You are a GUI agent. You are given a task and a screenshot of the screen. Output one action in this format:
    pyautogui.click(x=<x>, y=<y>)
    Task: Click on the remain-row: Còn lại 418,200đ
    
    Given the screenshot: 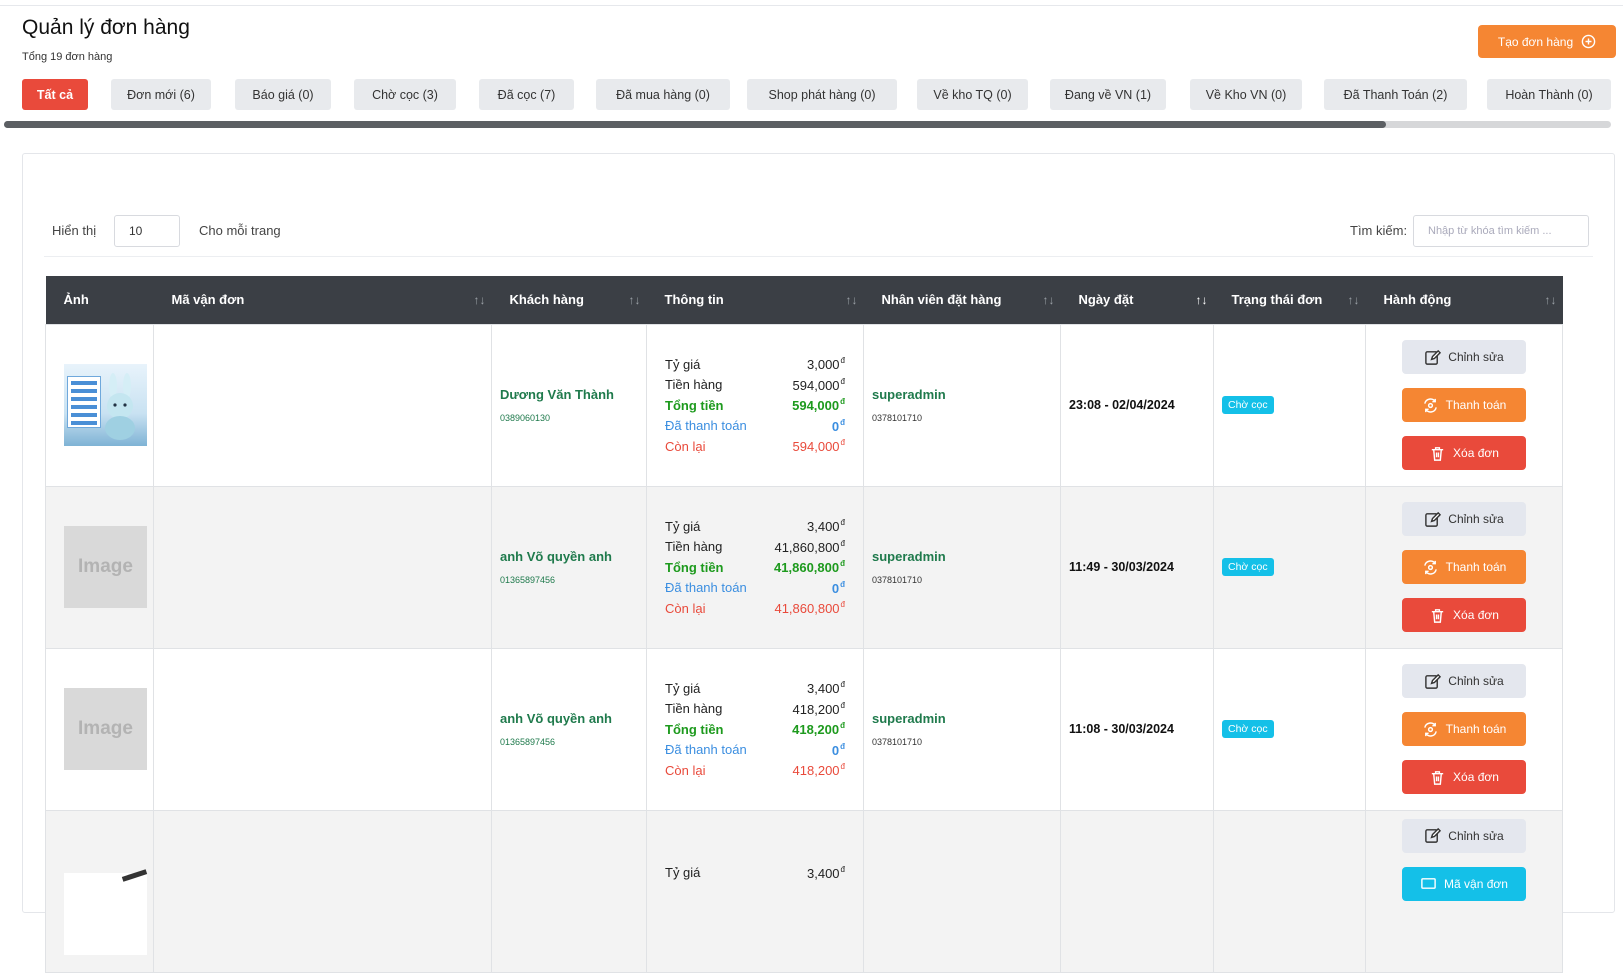 What is the action you would take?
    pyautogui.click(x=755, y=770)
    